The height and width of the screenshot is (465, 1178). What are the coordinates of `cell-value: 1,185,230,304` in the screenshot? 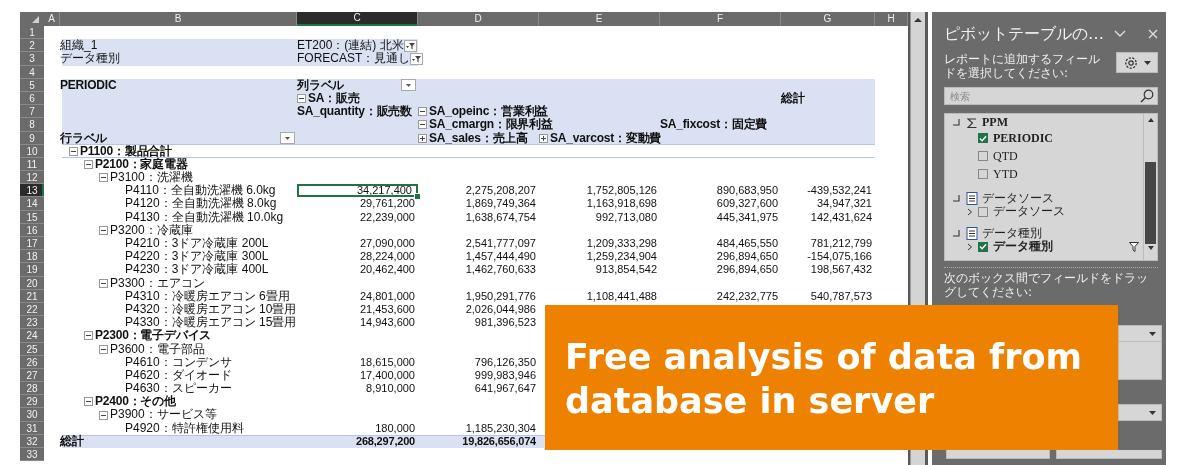 It's located at (500, 427).